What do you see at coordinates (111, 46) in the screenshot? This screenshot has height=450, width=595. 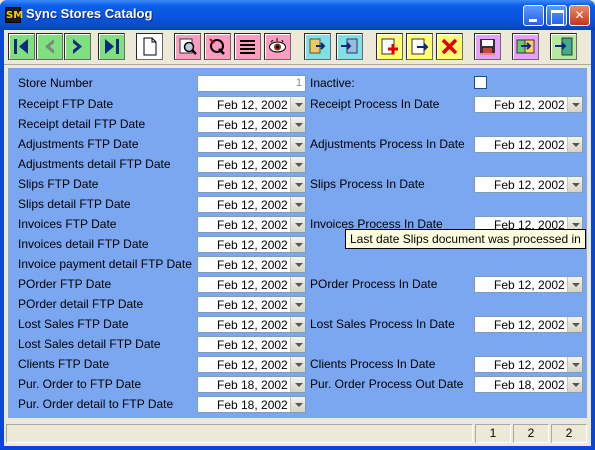 I see `last-record-button` at bounding box center [111, 46].